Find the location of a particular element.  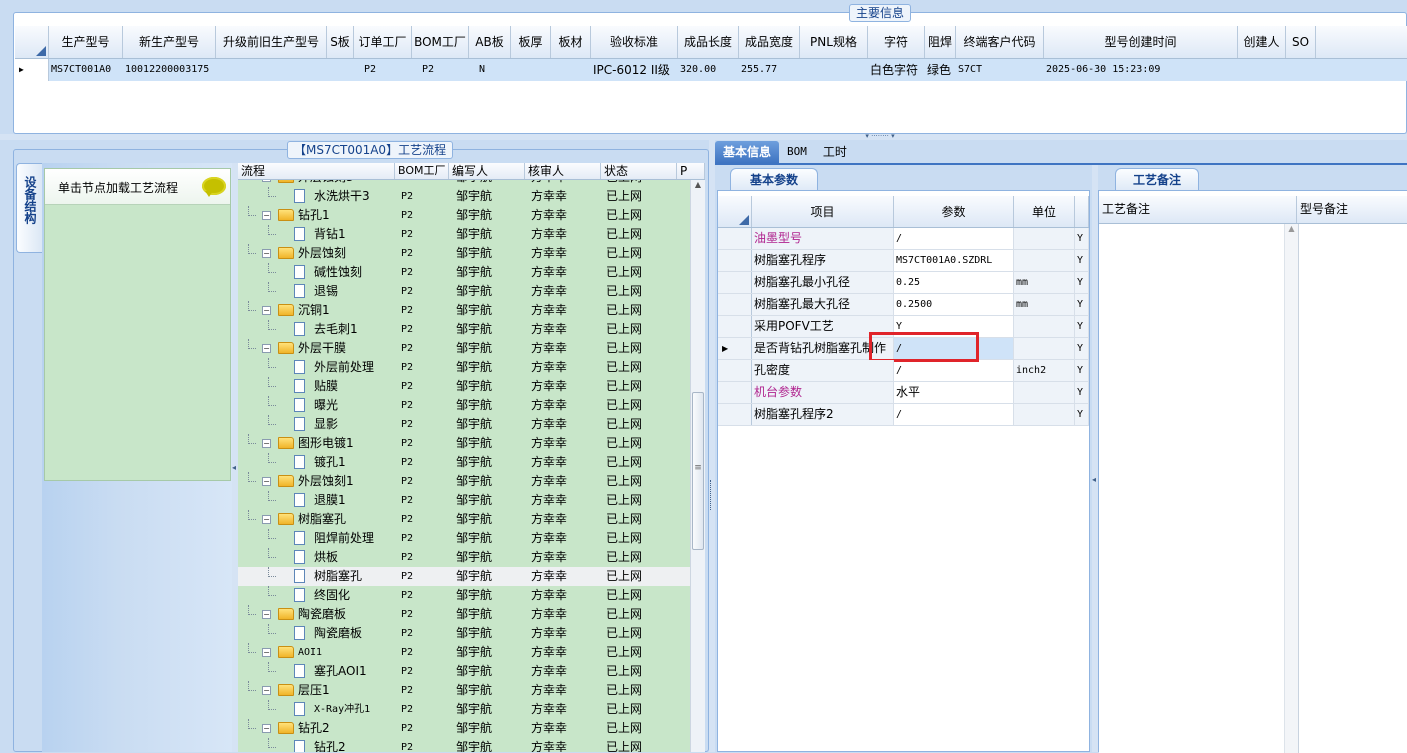

tab-basic-info: 基本信息 is located at coordinates (747, 152).